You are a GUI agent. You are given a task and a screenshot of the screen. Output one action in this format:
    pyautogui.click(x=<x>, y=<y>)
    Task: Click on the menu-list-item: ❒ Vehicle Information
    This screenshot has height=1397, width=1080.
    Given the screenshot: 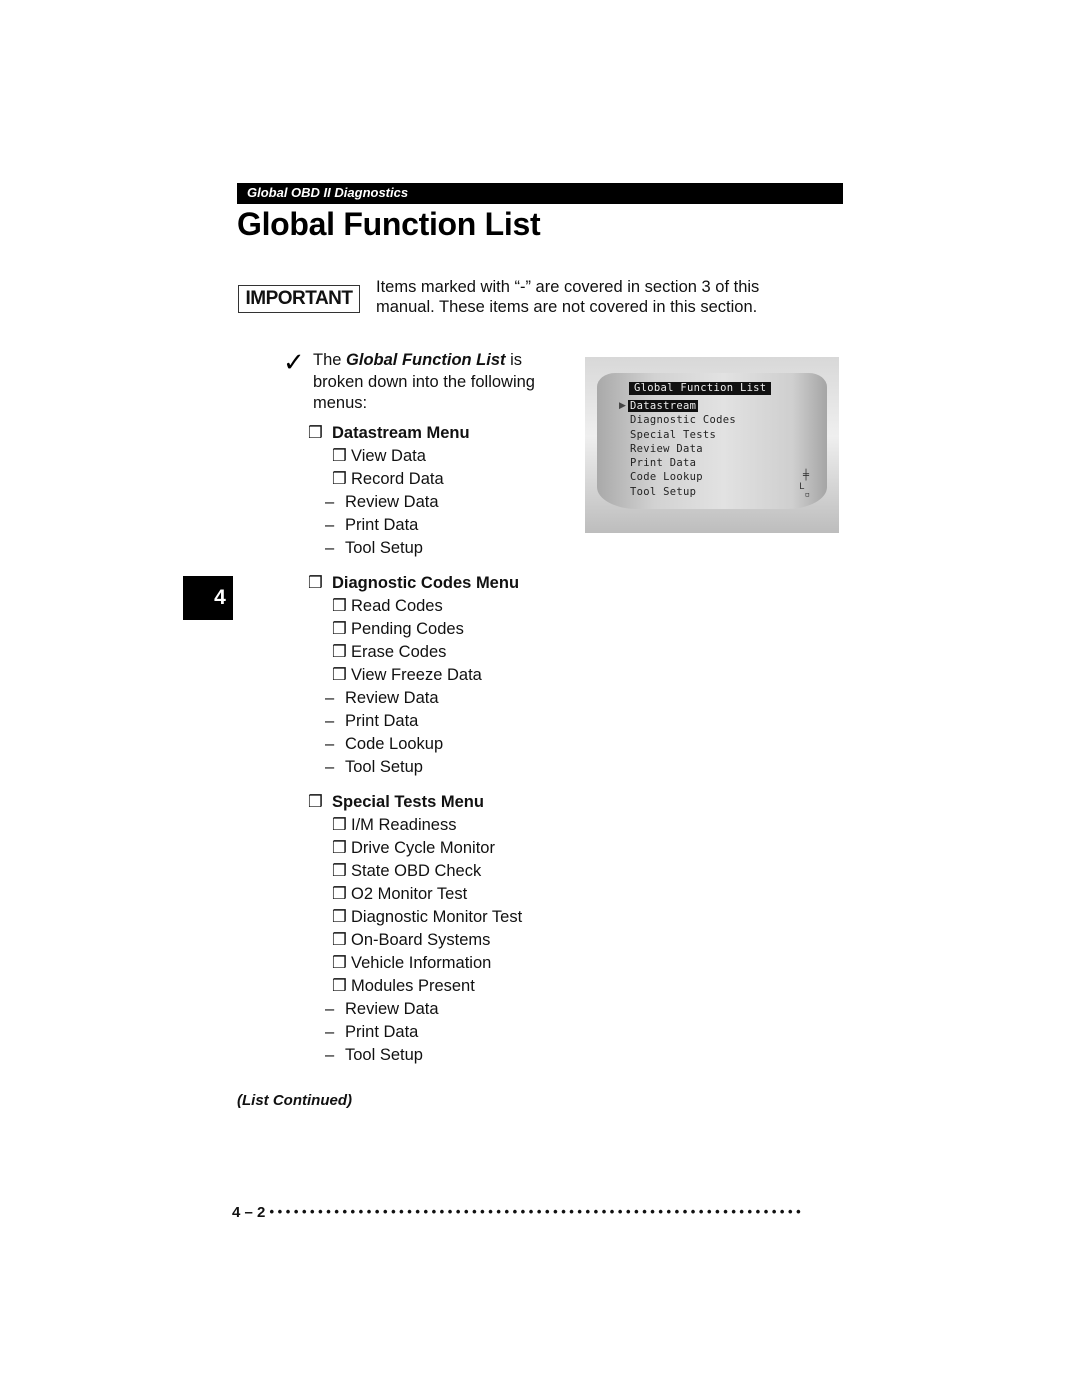 What is the action you would take?
    pyautogui.click(x=458, y=963)
    